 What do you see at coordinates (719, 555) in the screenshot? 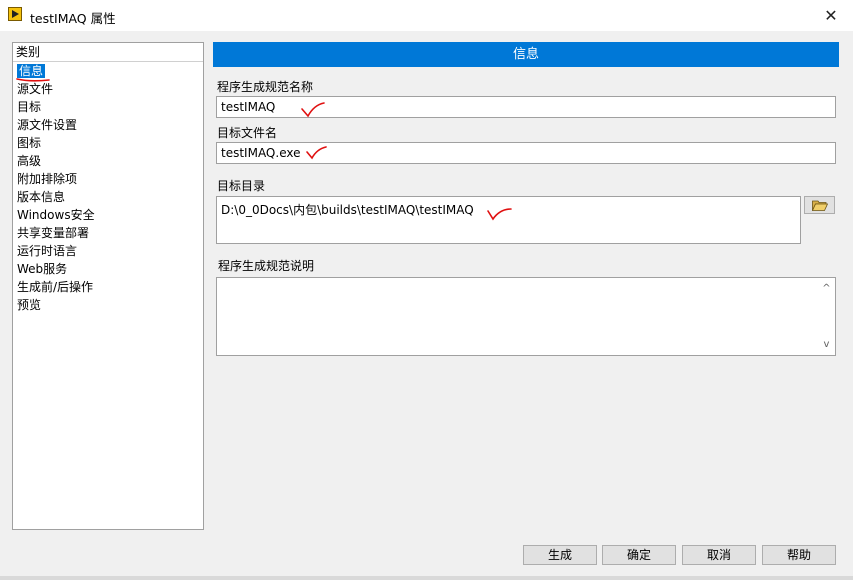
I see `cancel-button: 取消` at bounding box center [719, 555].